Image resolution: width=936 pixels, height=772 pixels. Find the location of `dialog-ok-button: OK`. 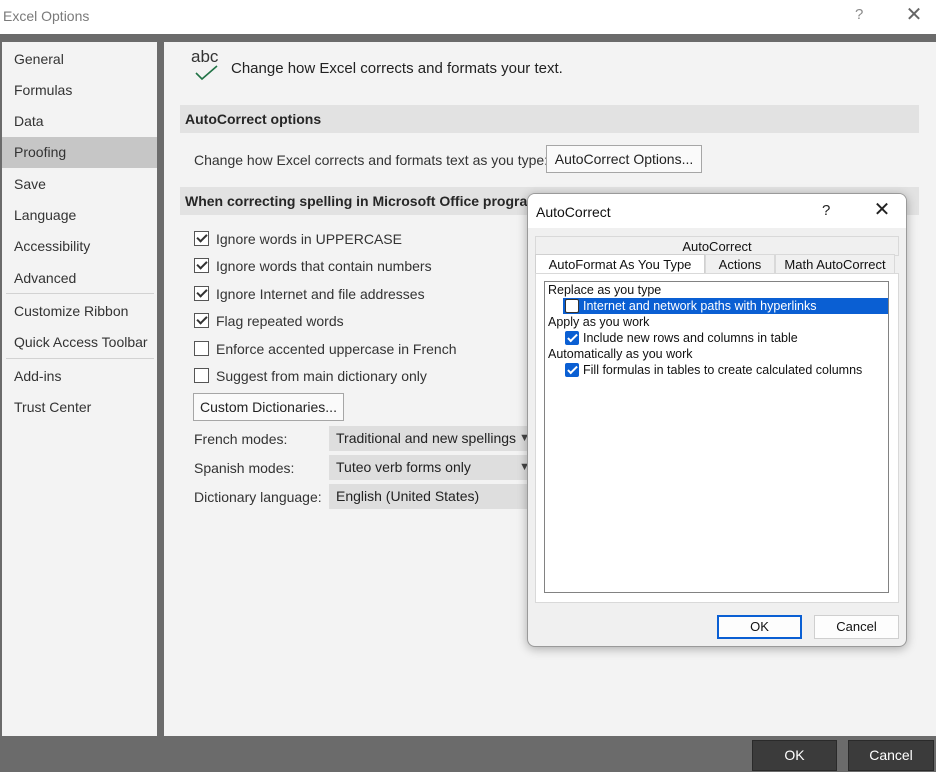

dialog-ok-button: OK is located at coordinates (759, 627).